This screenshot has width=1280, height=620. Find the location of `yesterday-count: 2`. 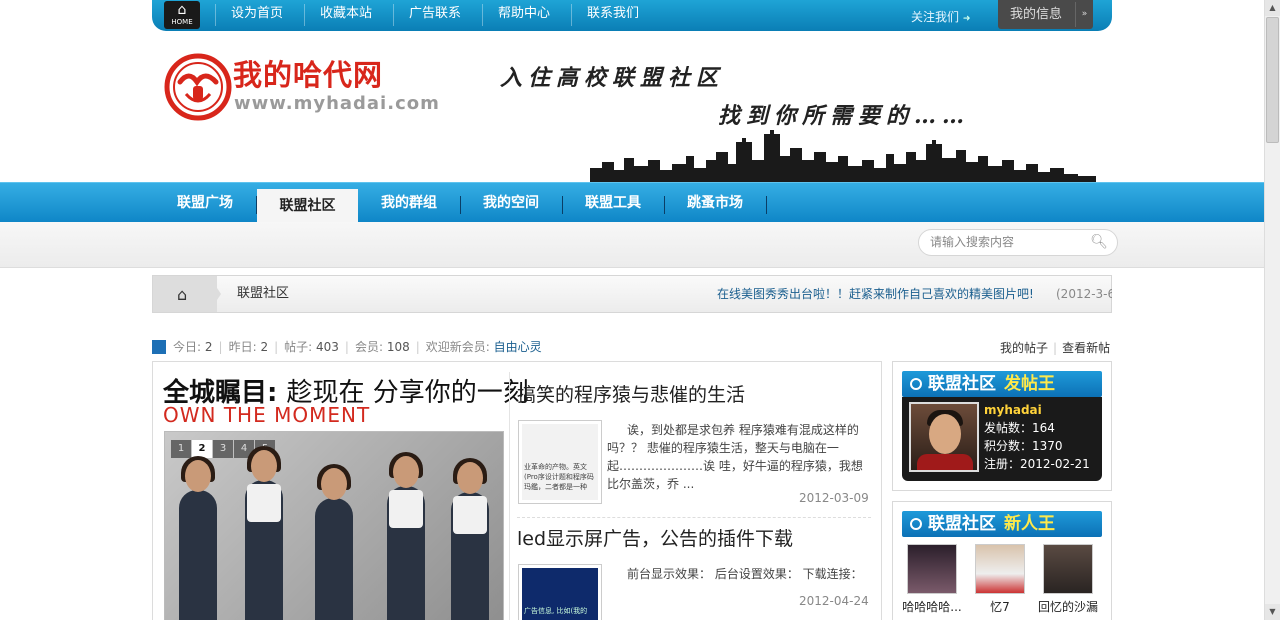

yesterday-count: 2 is located at coordinates (264, 347).